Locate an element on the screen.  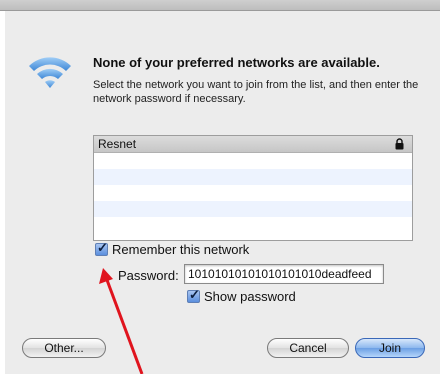
window-top-strip is located at coordinates (220, 5).